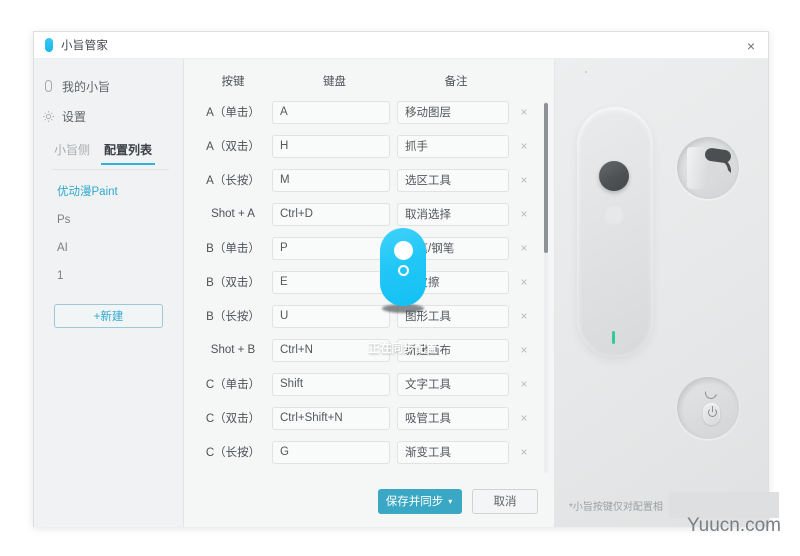  I want to click on remark-input: 橡皮擦, so click(453, 282).